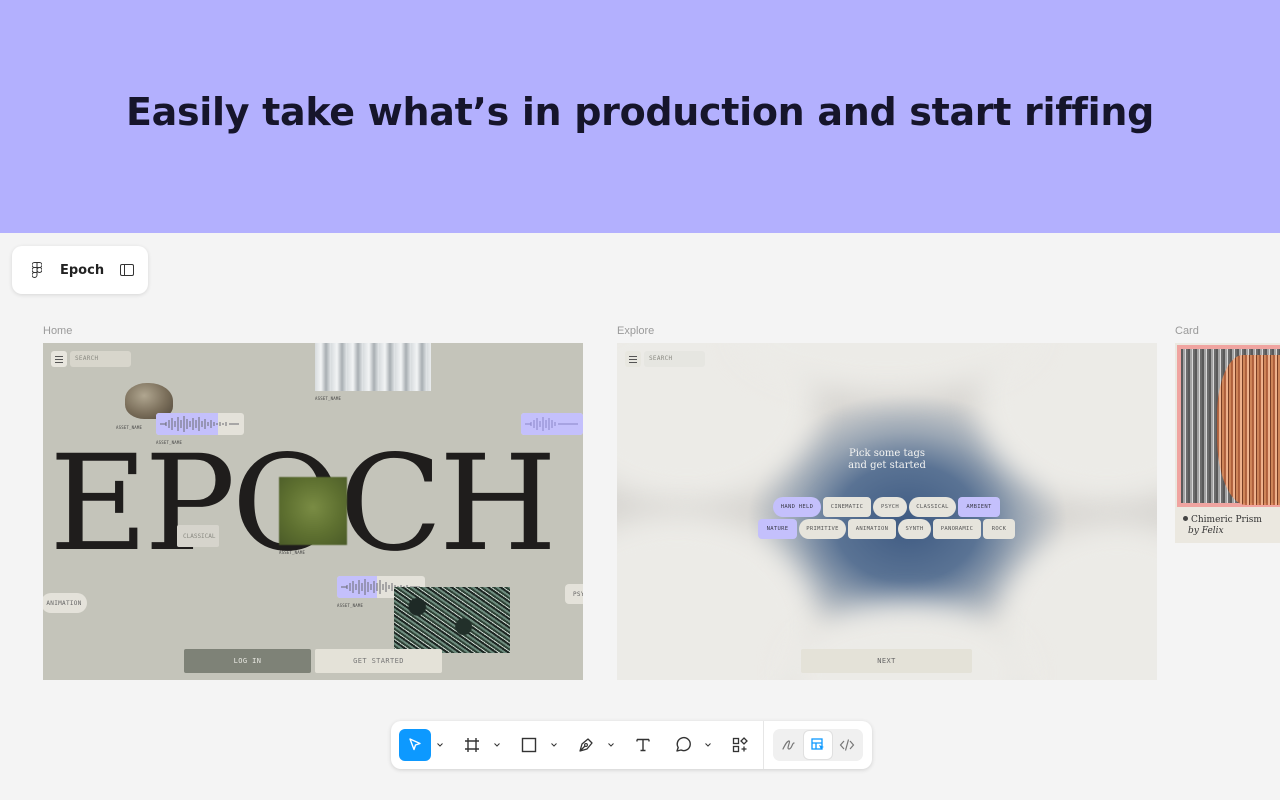 The width and height of the screenshot is (1280, 800). I want to click on text-tool-button, so click(643, 745).